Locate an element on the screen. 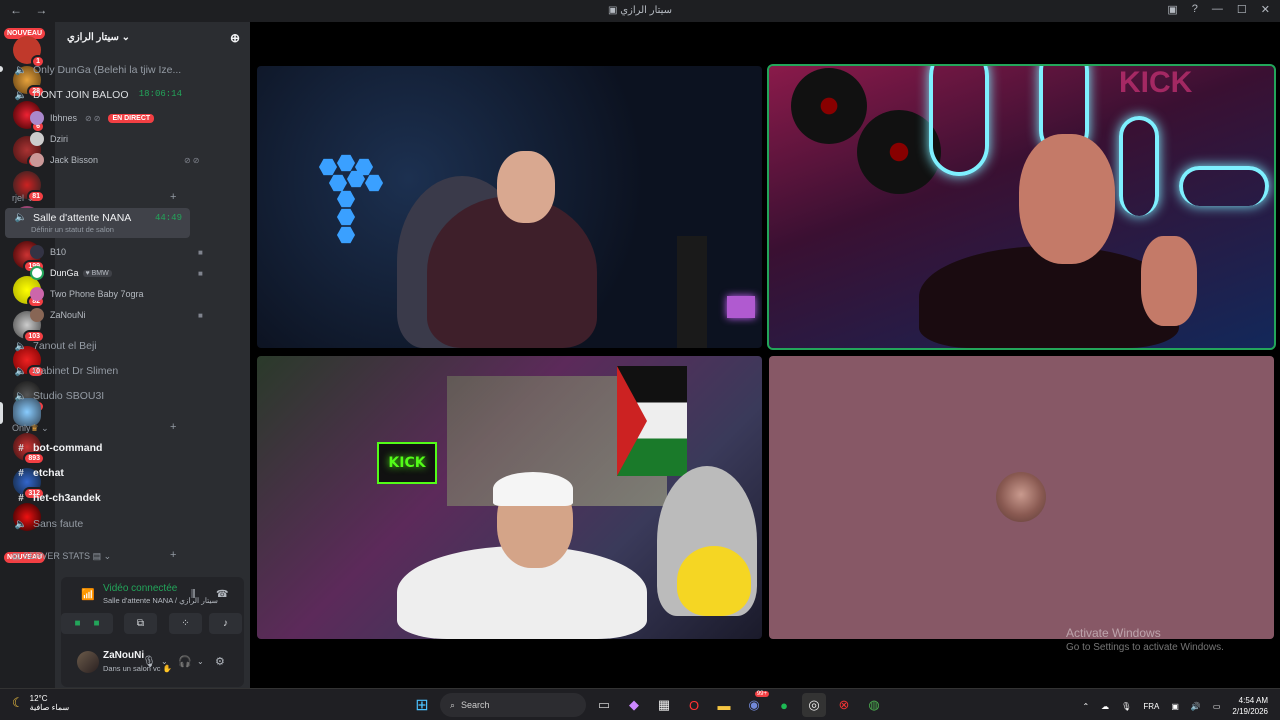 The width and height of the screenshot is (1280, 720). voice-timer: 18:06:14 is located at coordinates (160, 94).